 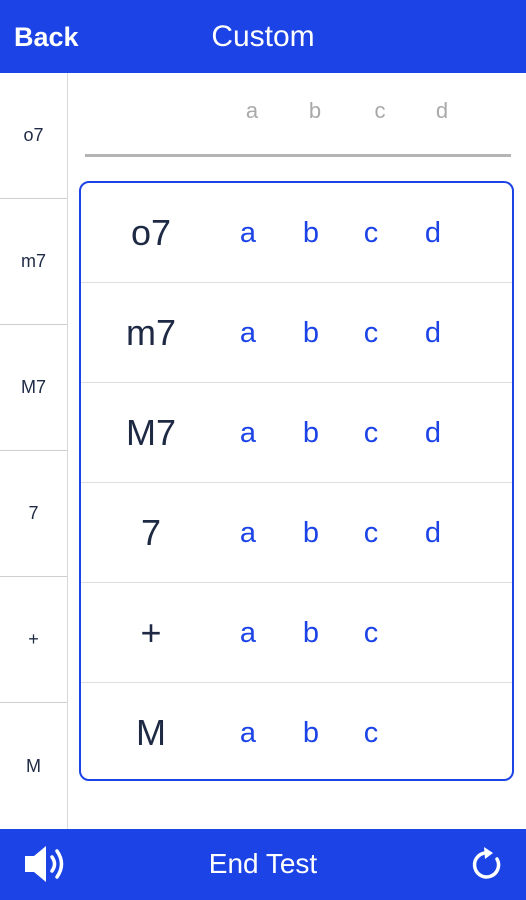 I want to click on chord-label: M7, so click(x=150, y=432).